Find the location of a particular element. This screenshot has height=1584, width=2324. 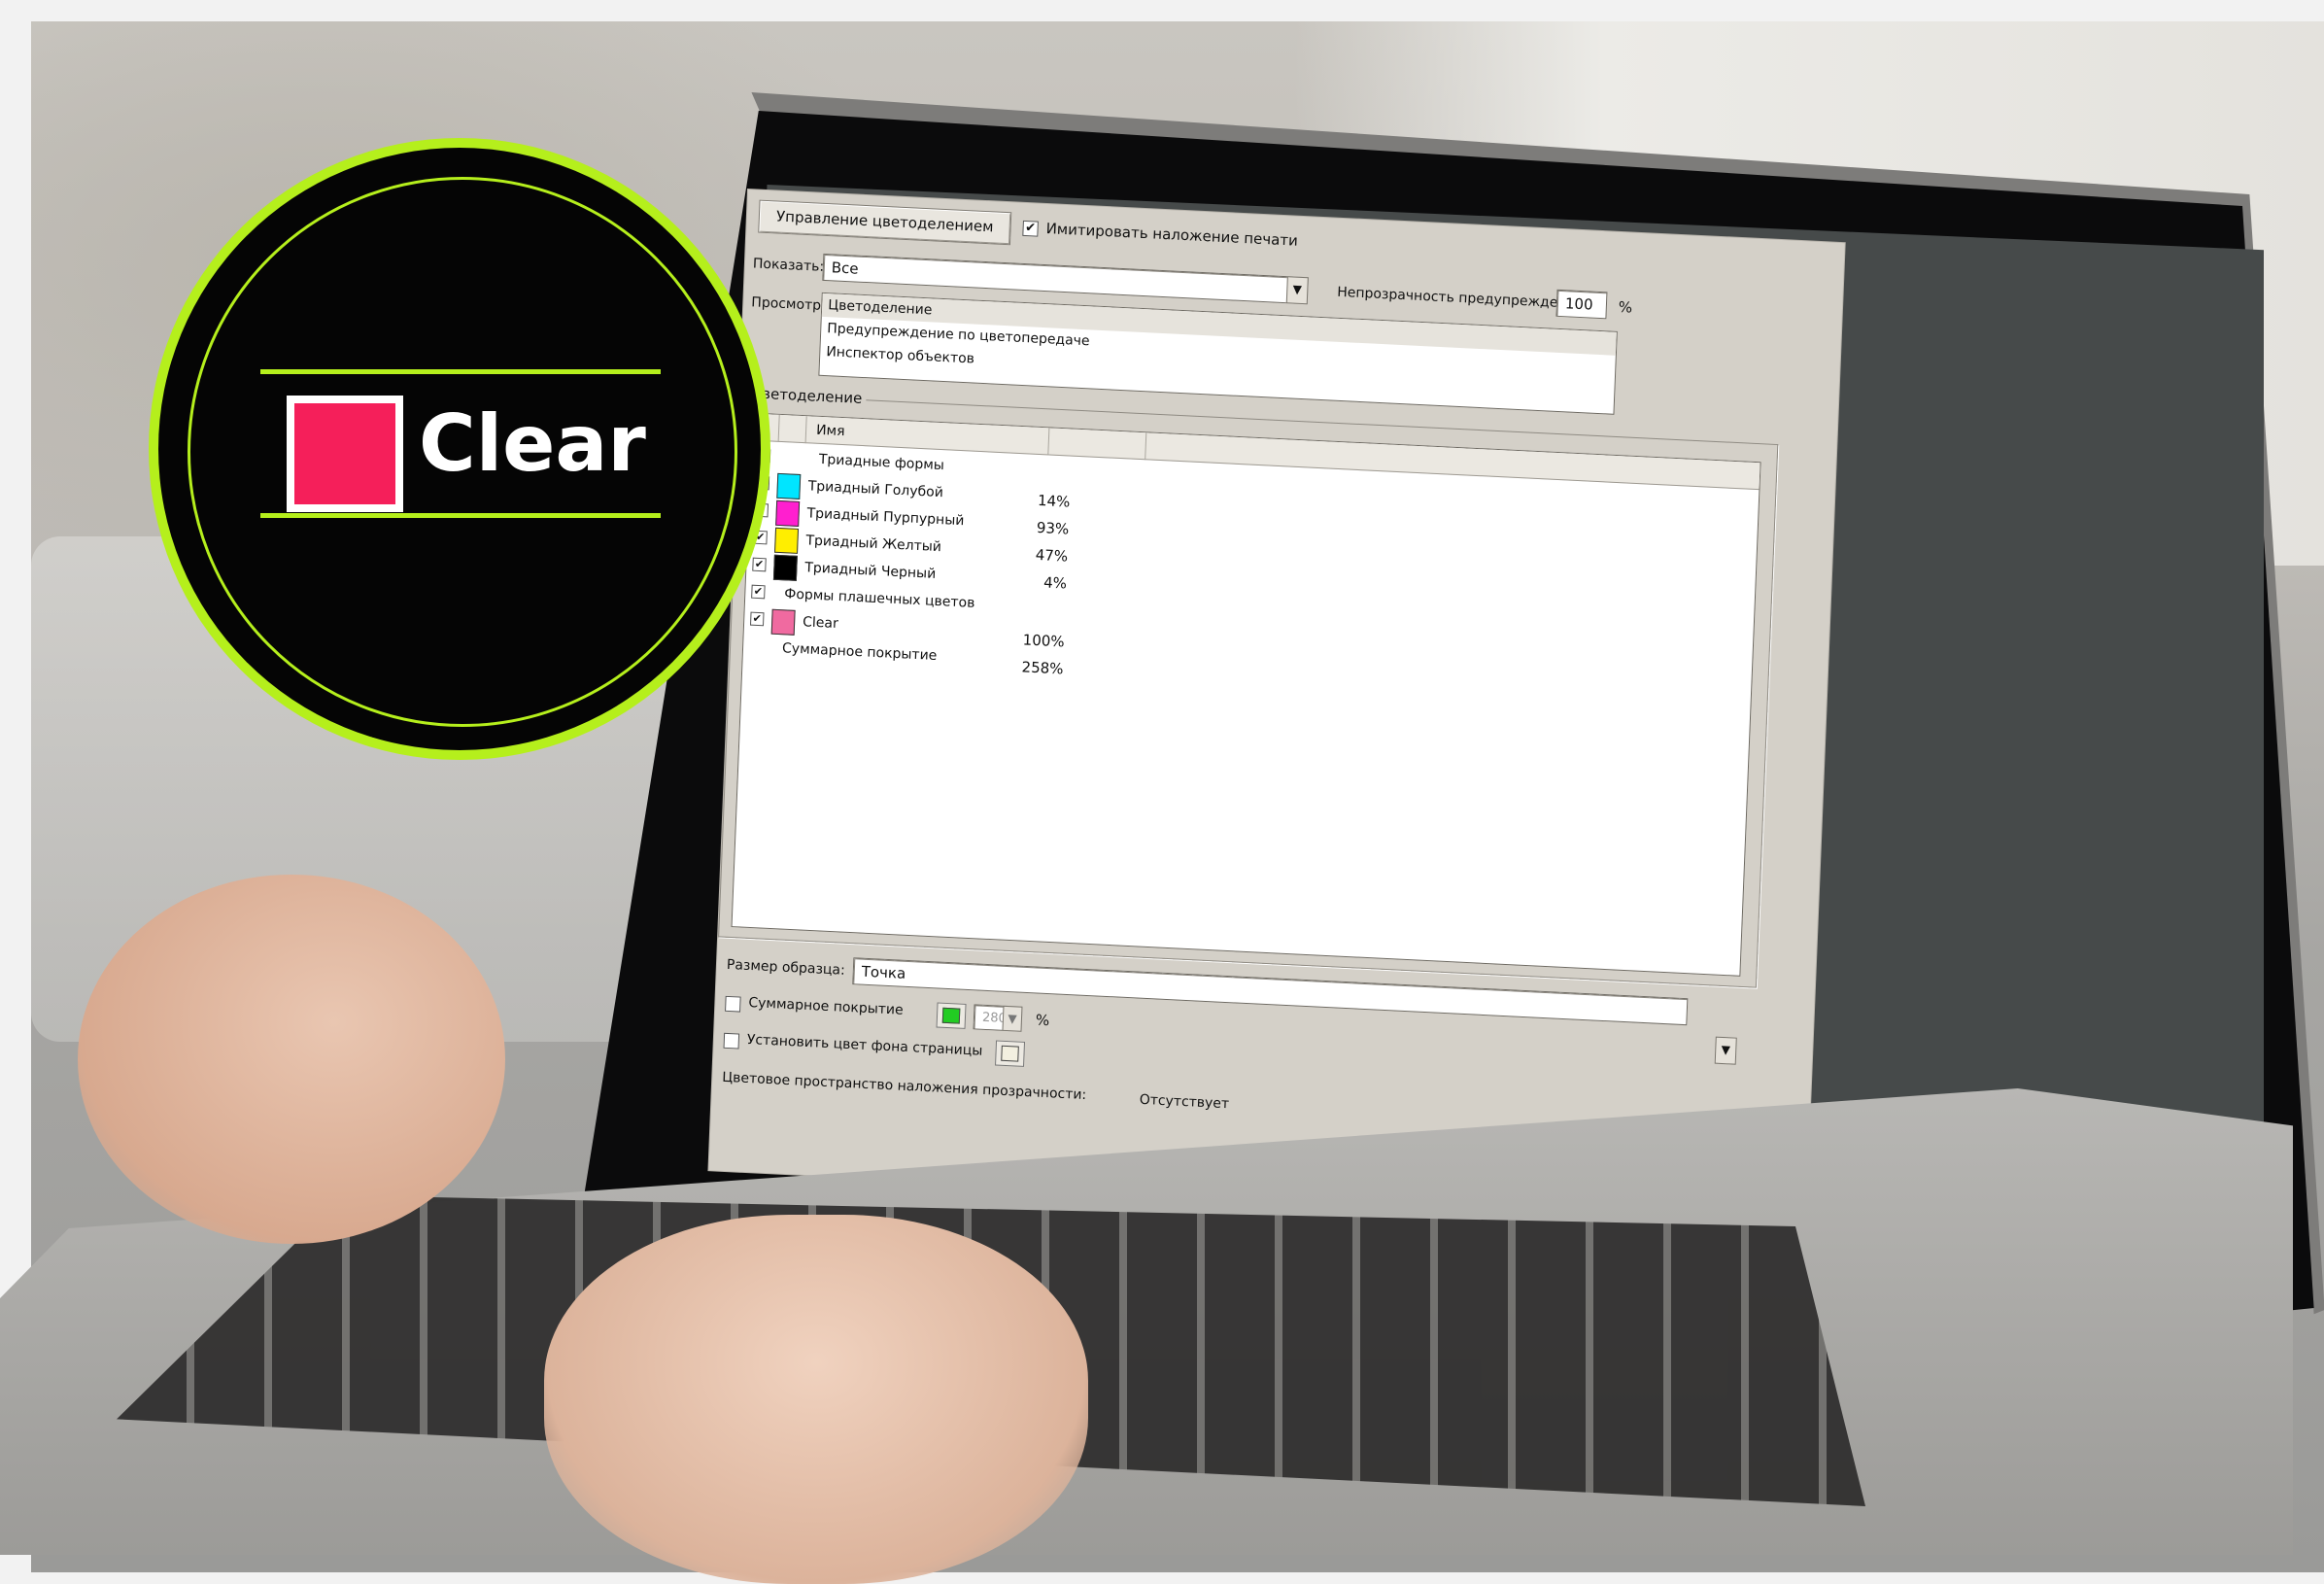

warning-opacity-label: Непрозрачность предупреждений: is located at coordinates (1463, 298).